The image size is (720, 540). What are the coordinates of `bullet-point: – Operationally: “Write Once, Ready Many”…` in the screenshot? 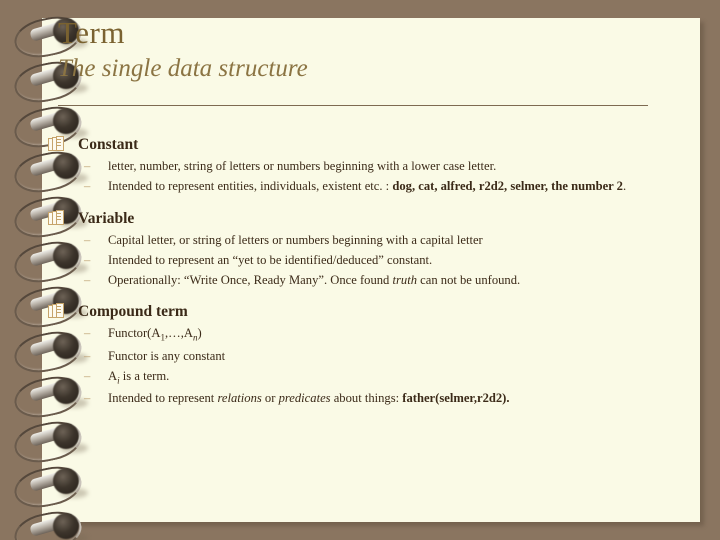 It's located at (352, 280).